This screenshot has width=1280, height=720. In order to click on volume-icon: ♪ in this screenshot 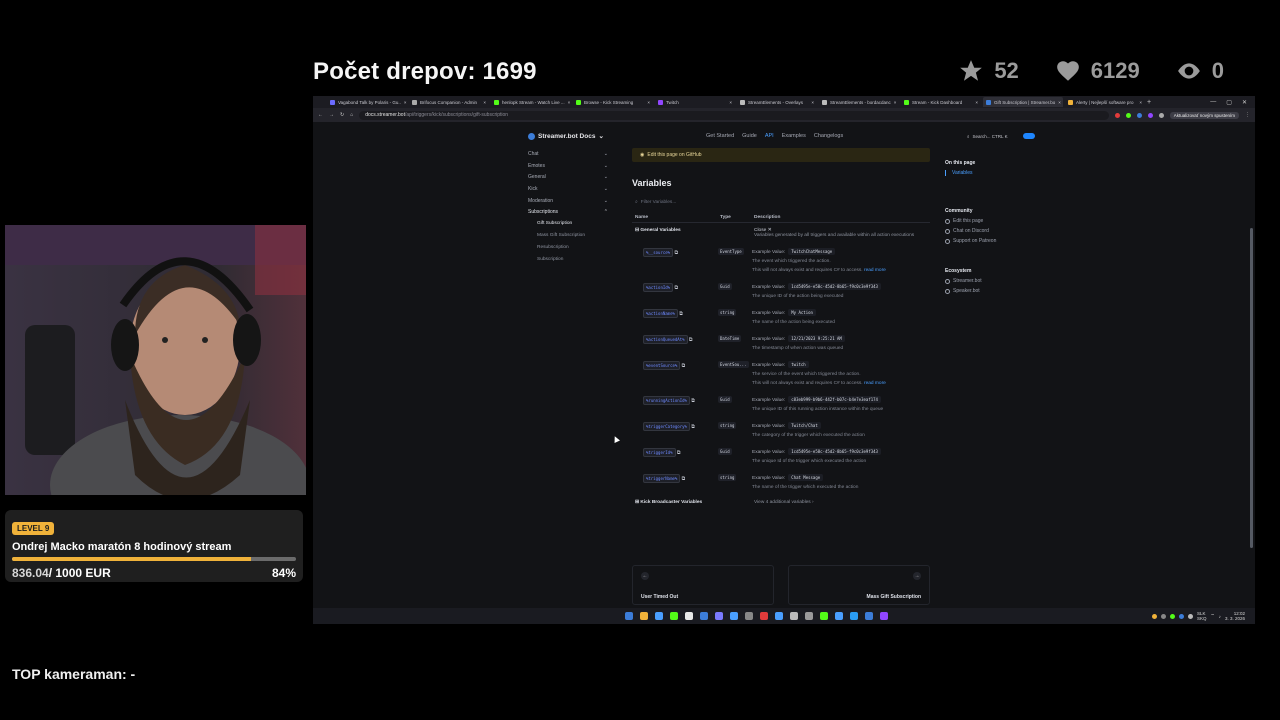, I will do `click(1220, 616)`.